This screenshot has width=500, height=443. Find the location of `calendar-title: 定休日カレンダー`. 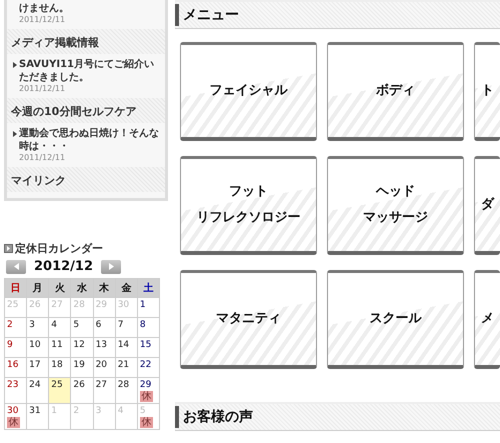

calendar-title: 定休日カレンダー is located at coordinates (59, 248).